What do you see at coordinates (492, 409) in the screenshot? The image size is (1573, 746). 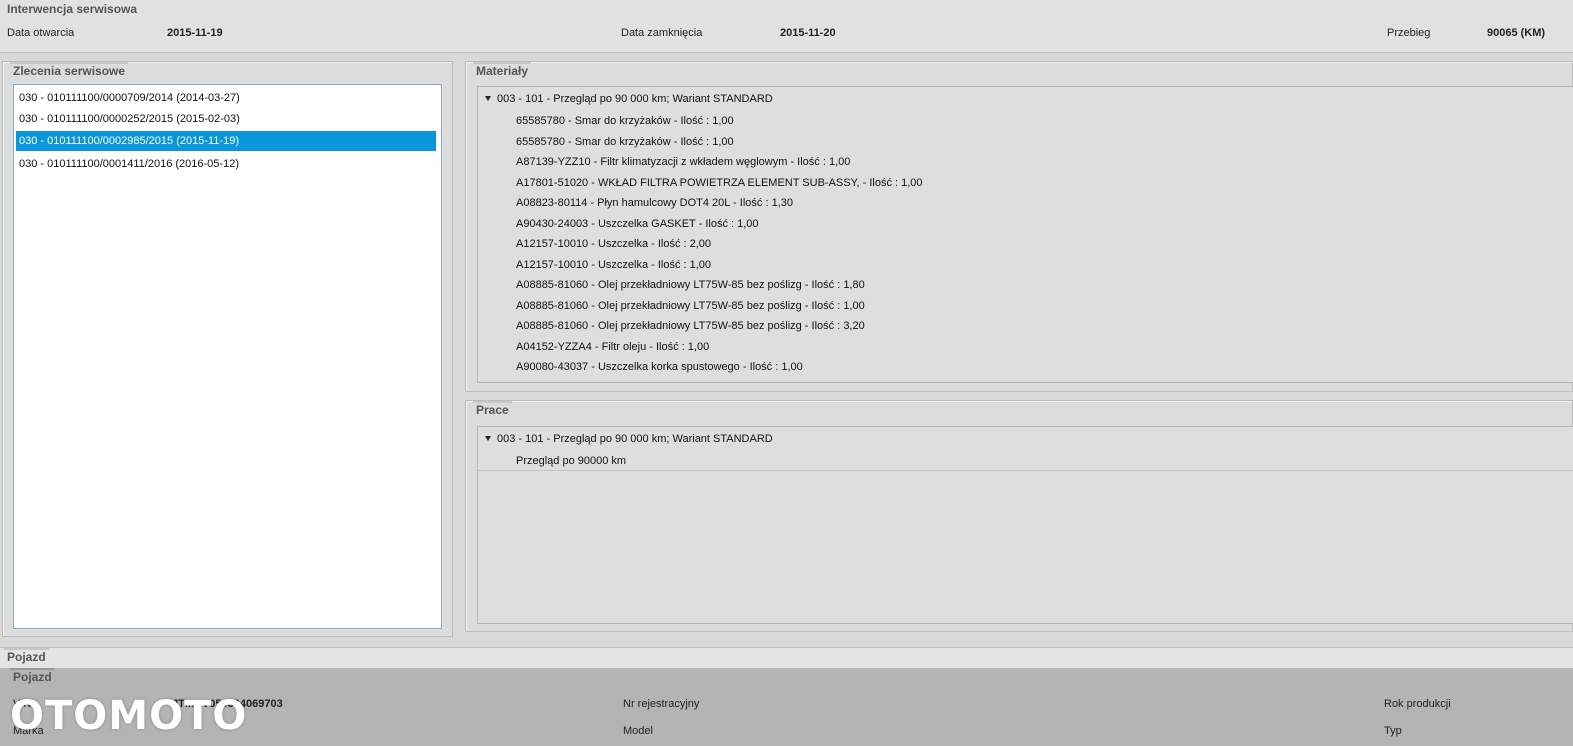 I see `works-panel-title: Prace` at bounding box center [492, 409].